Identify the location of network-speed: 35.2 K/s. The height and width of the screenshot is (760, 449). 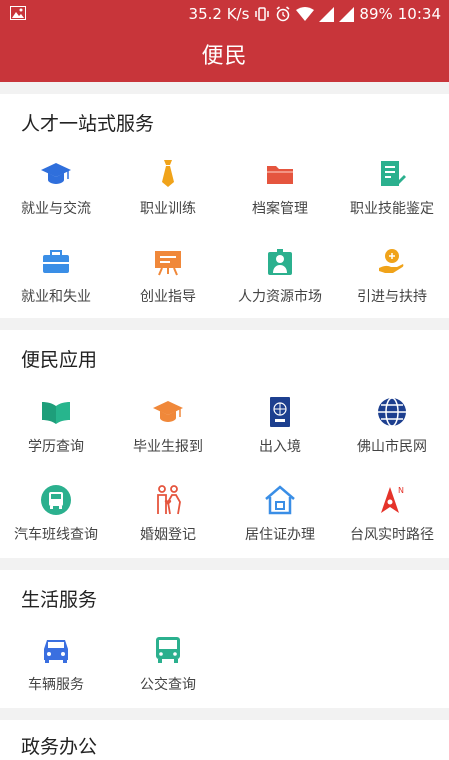
(219, 14).